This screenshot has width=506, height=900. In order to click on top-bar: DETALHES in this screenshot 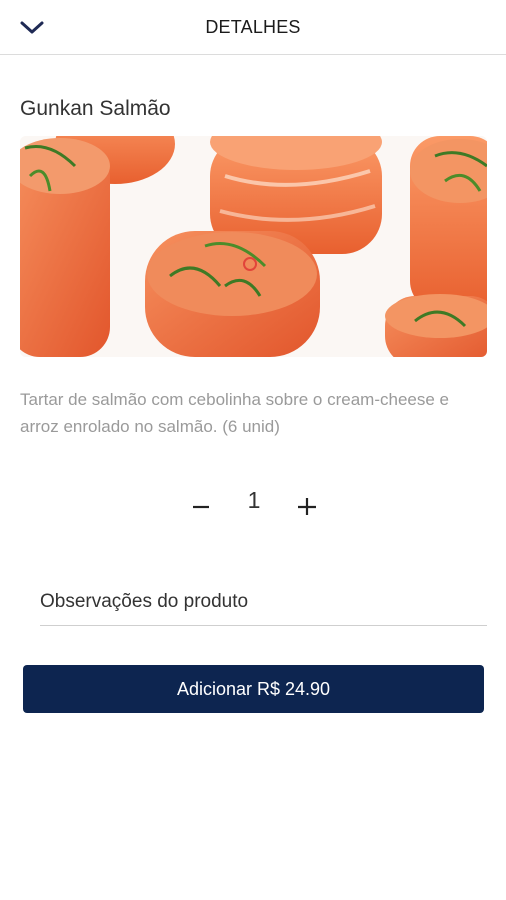, I will do `click(253, 27)`.